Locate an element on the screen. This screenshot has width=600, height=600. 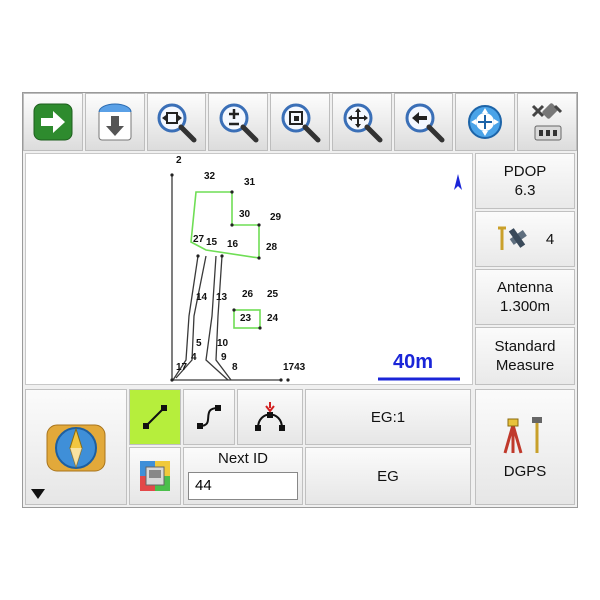
eg-code-label: EG:1 is located at coordinates (388, 417).